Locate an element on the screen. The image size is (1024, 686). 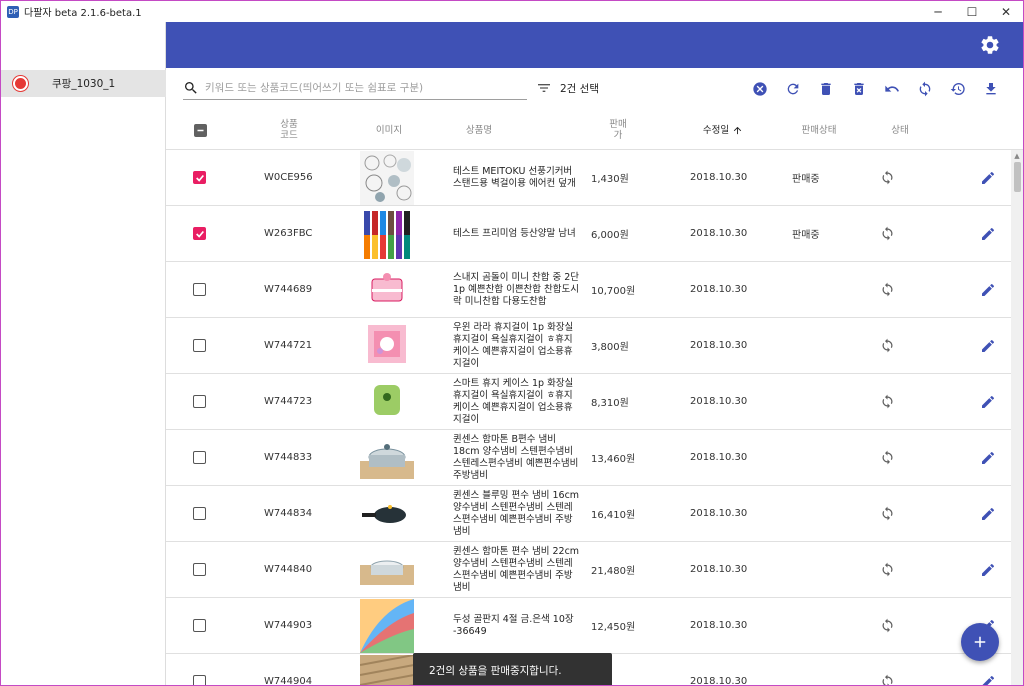
row-code: W0CE956 is located at coordinates (288, 177).